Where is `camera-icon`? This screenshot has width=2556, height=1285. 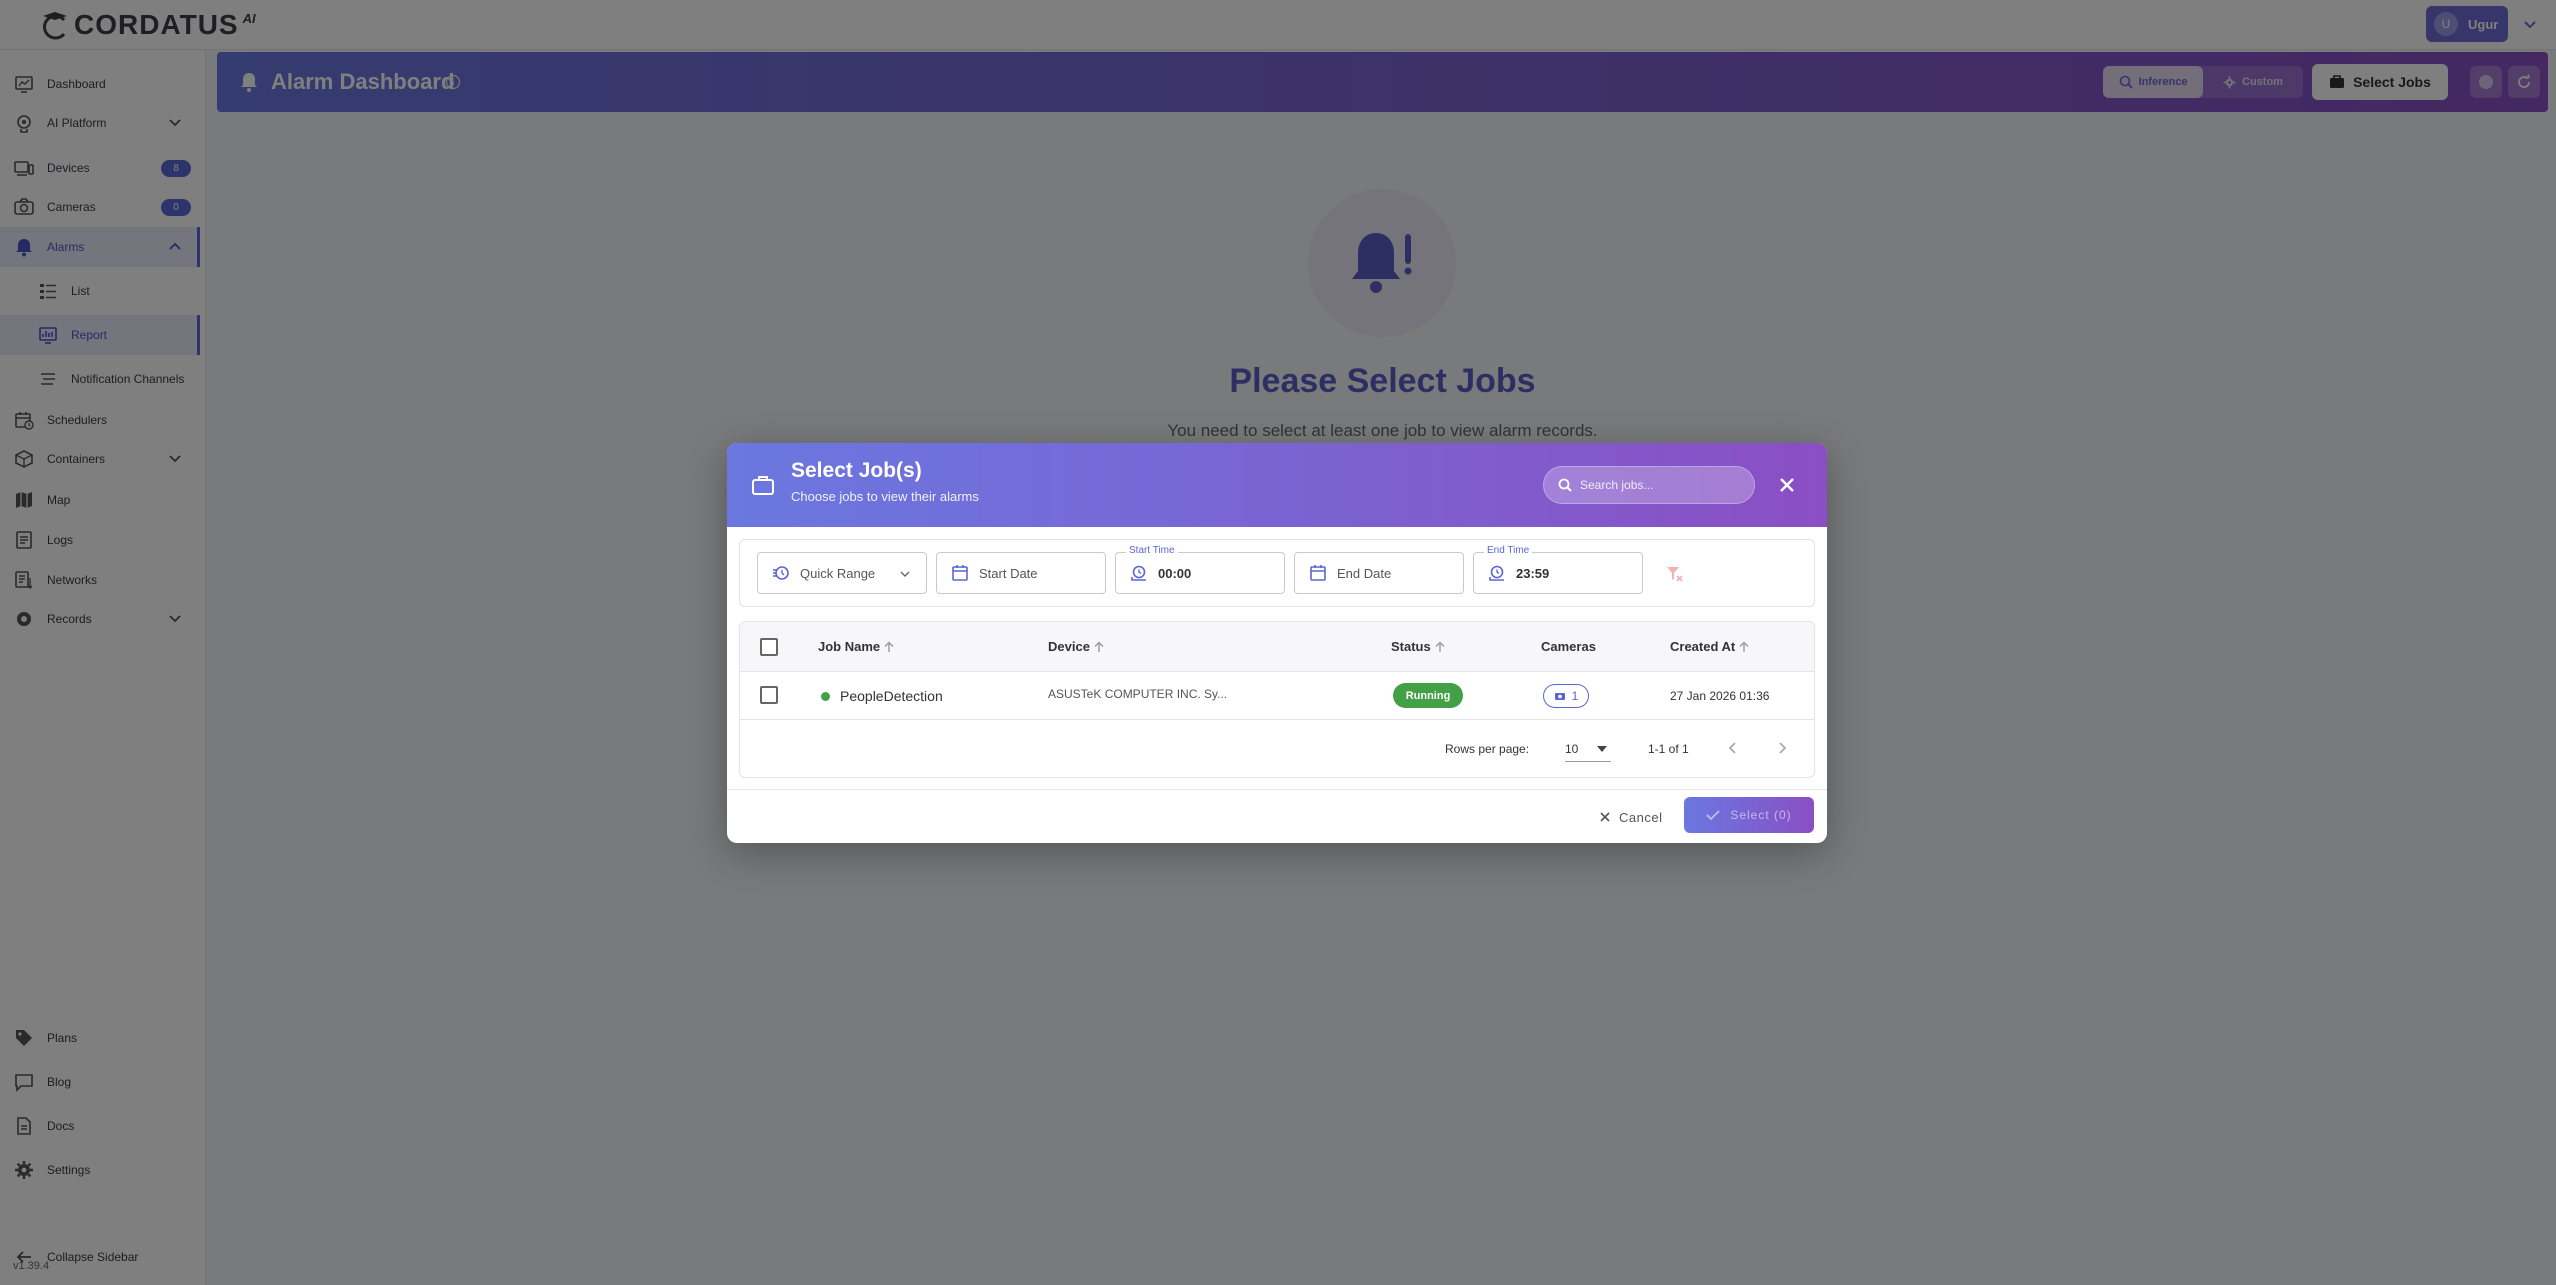 camera-icon is located at coordinates (1559, 696).